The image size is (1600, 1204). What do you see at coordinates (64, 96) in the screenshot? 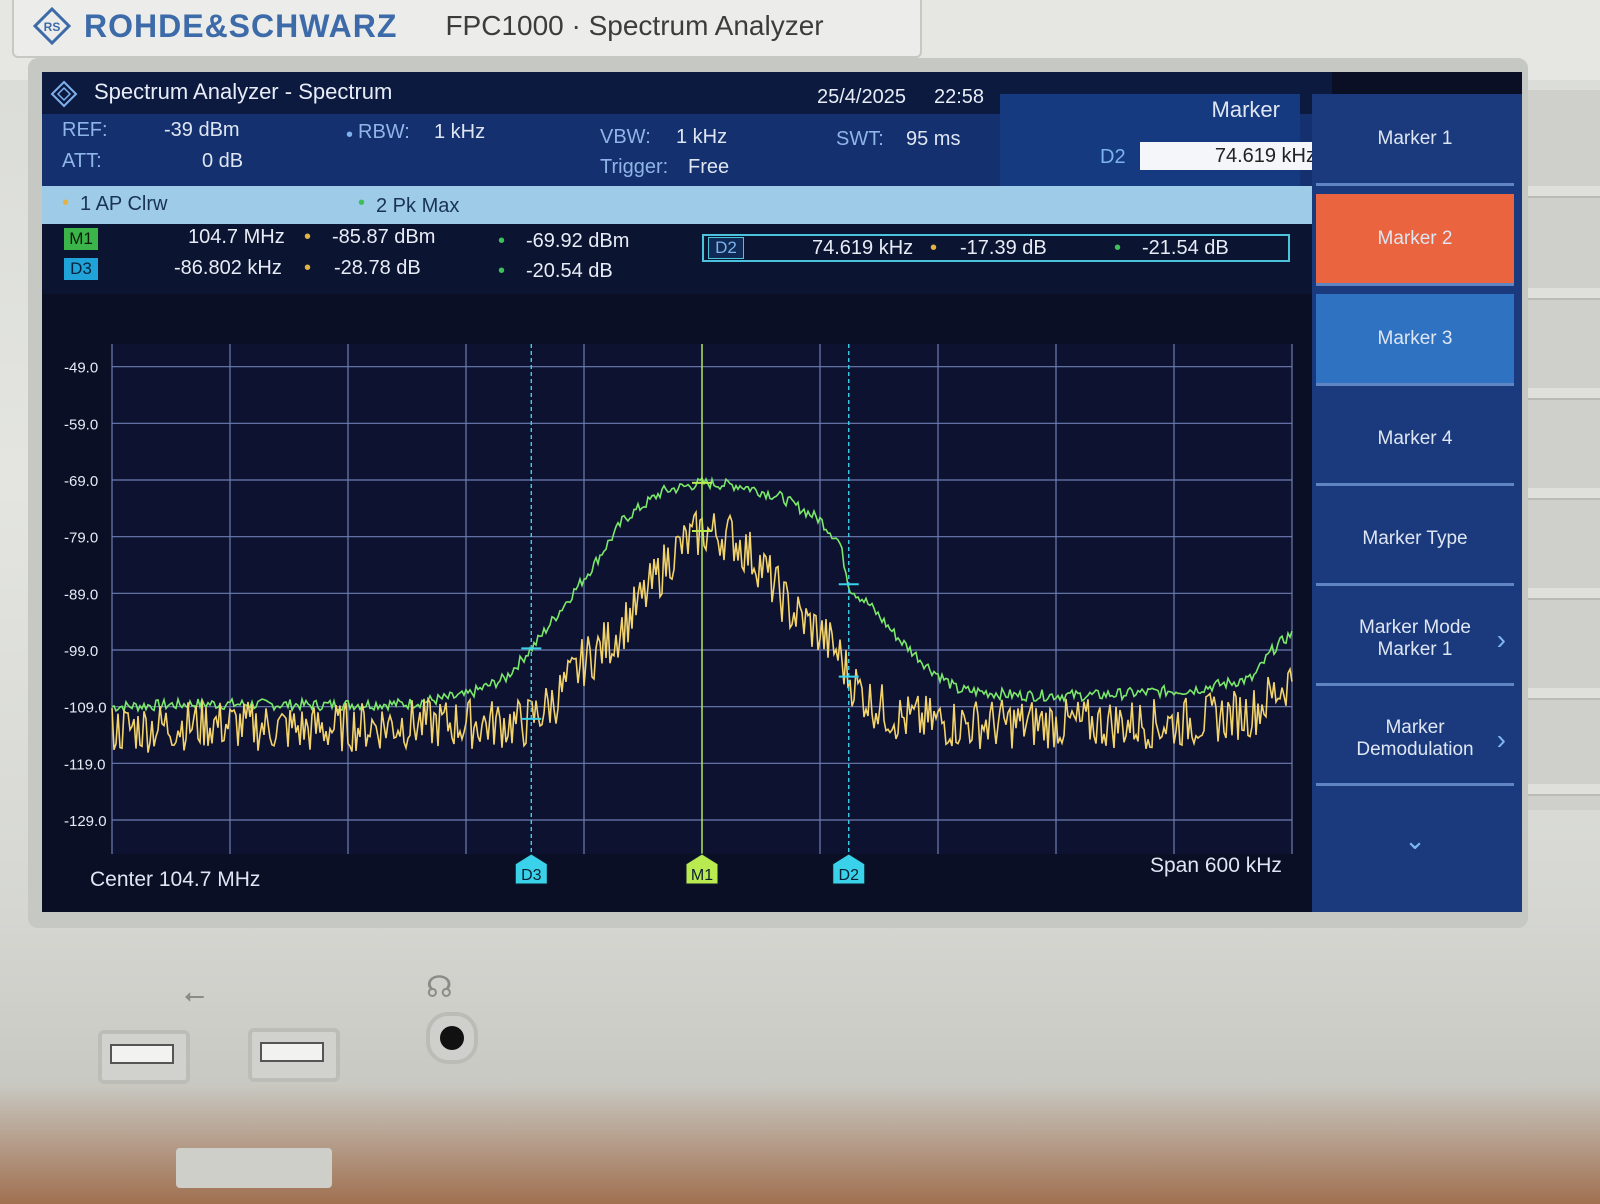
I see `app-diamond-icon` at bounding box center [64, 96].